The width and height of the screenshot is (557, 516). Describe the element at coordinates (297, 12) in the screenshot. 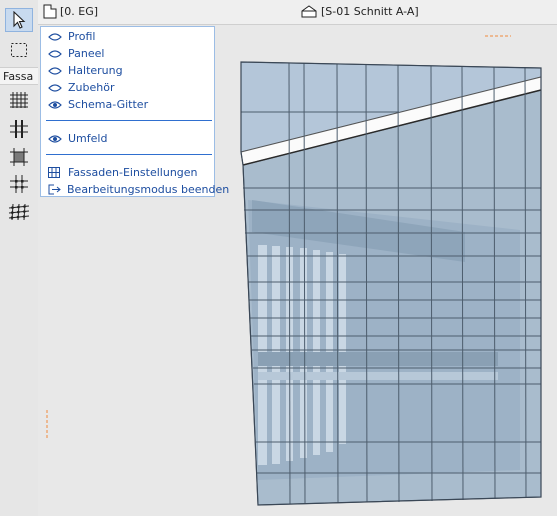

I see `view-tab-bar: [0. EG] [S-01 Schnitt A-A]` at that location.